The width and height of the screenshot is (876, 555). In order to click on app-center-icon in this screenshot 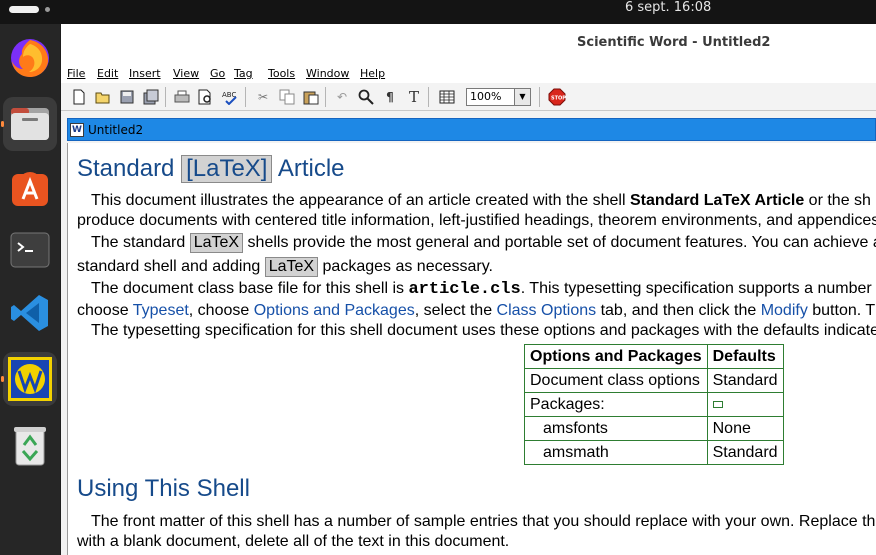, I will do `click(30, 189)`.